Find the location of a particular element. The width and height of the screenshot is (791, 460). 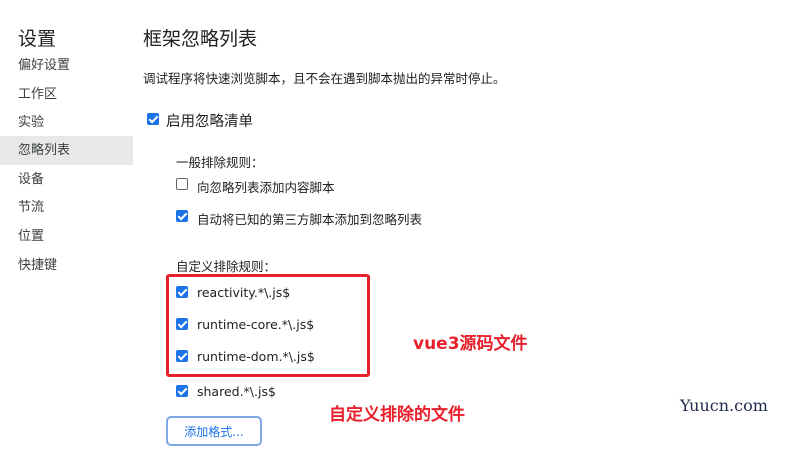

sidebar-item-shortcuts: 快捷键 is located at coordinates (66, 265).